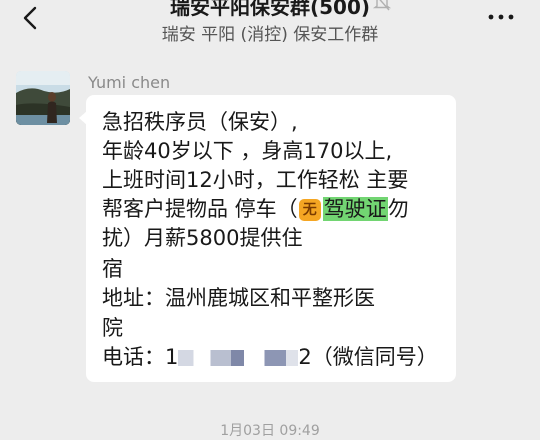 The width and height of the screenshot is (540, 440). Describe the element at coordinates (43, 98) in the screenshot. I see `sender-avatar` at that location.